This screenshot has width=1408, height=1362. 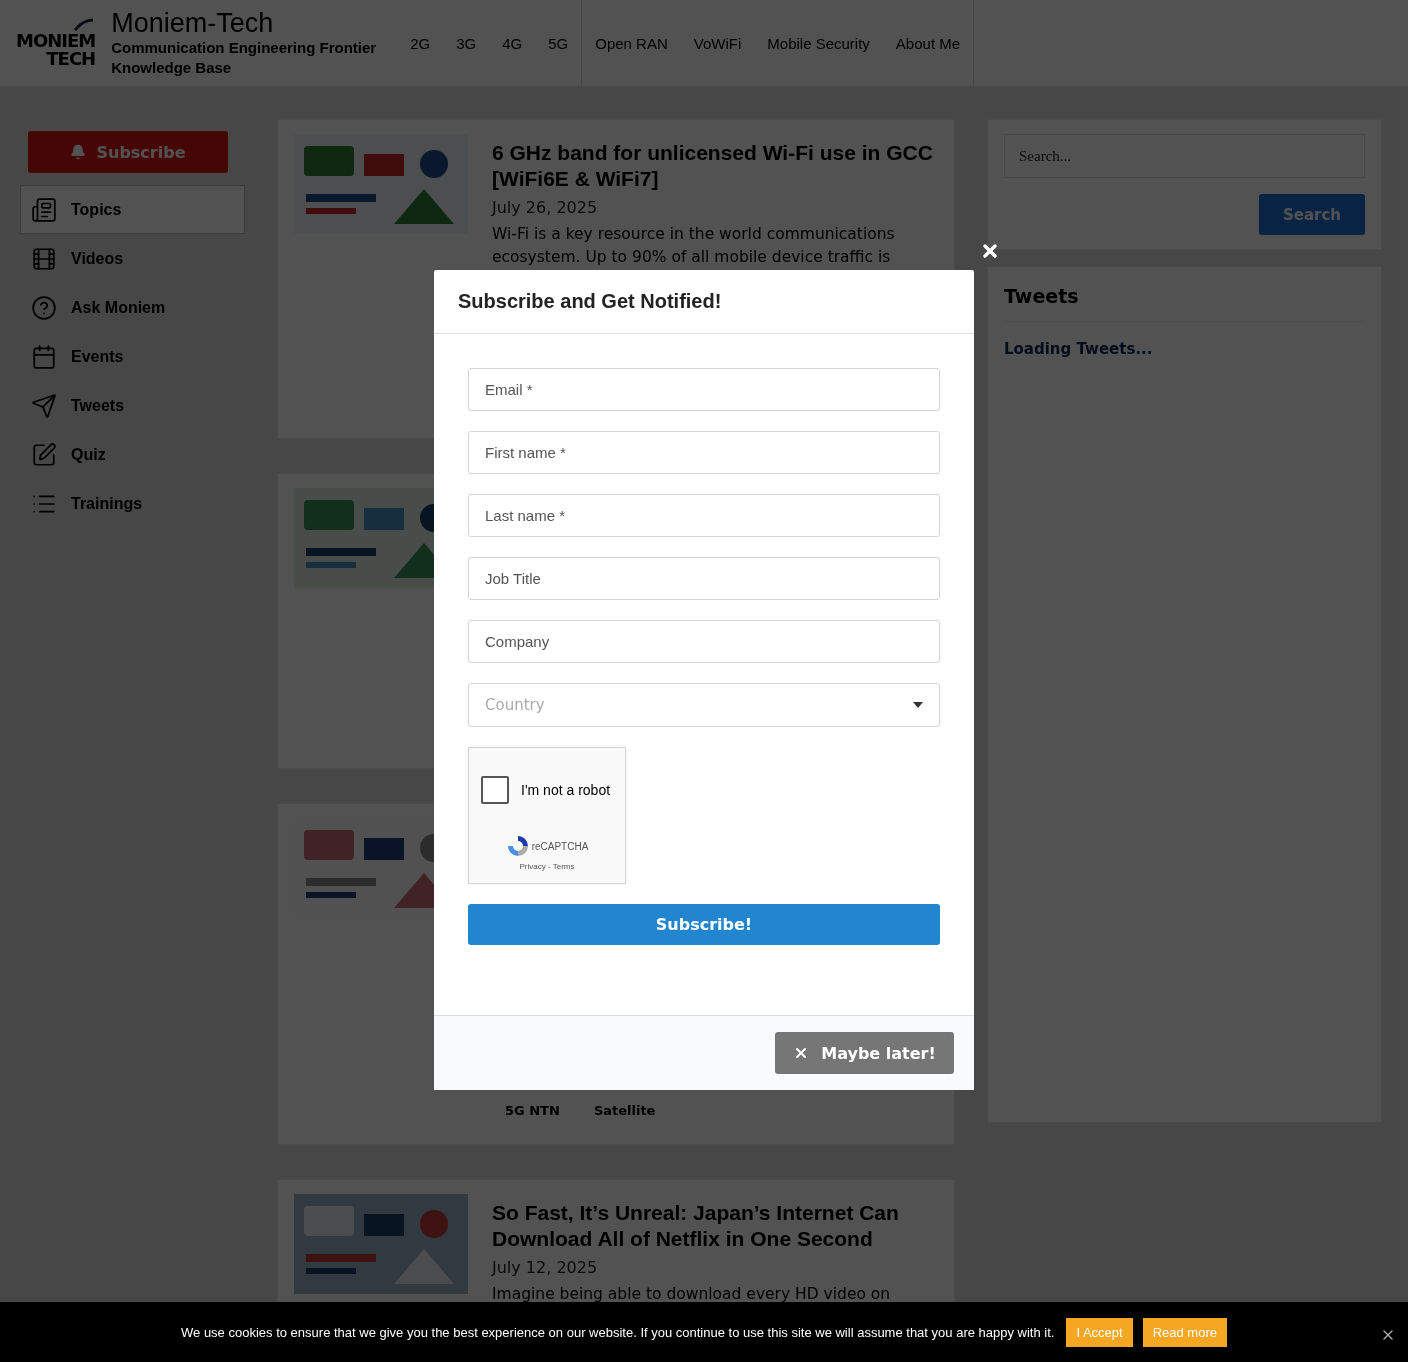 What do you see at coordinates (78, 152) in the screenshot?
I see `bell-icon` at bounding box center [78, 152].